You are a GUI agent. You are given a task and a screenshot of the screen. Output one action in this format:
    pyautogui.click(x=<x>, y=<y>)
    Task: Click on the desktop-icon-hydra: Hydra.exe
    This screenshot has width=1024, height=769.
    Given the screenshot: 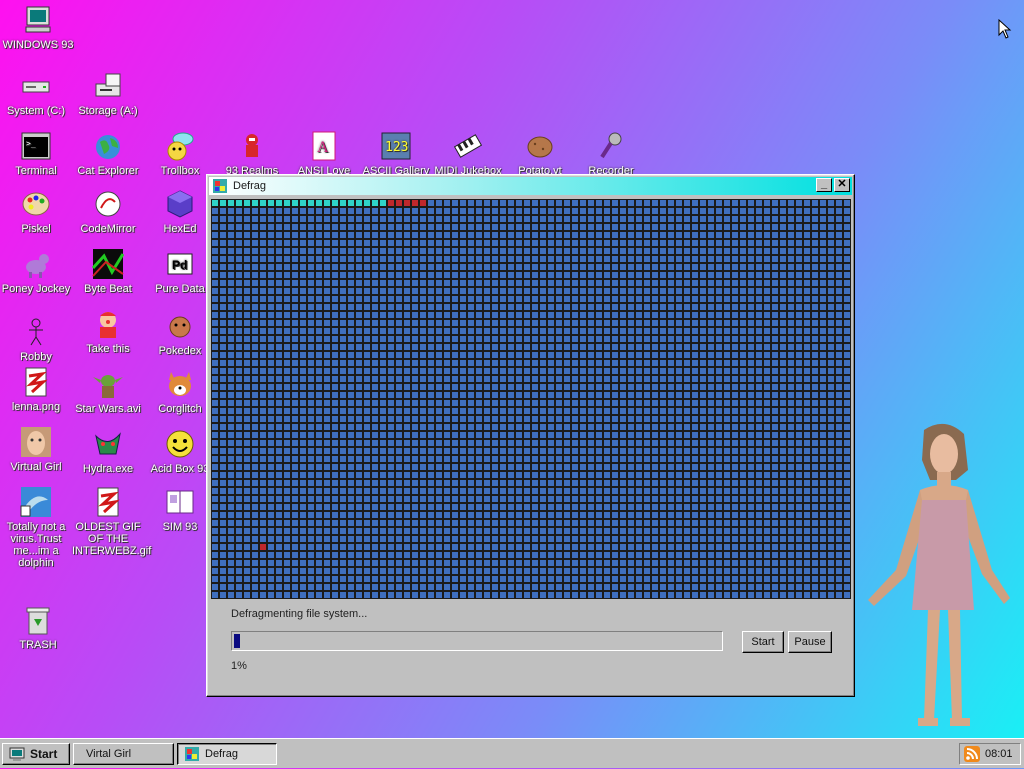 What is the action you would take?
    pyautogui.click(x=108, y=451)
    